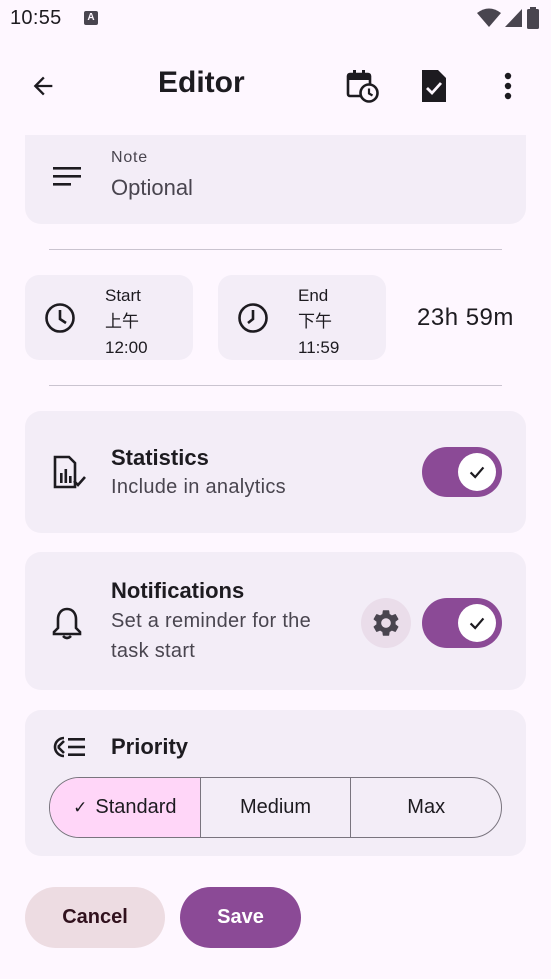 The image size is (551, 979). What do you see at coordinates (123, 295) in the screenshot?
I see `start-label: Start` at bounding box center [123, 295].